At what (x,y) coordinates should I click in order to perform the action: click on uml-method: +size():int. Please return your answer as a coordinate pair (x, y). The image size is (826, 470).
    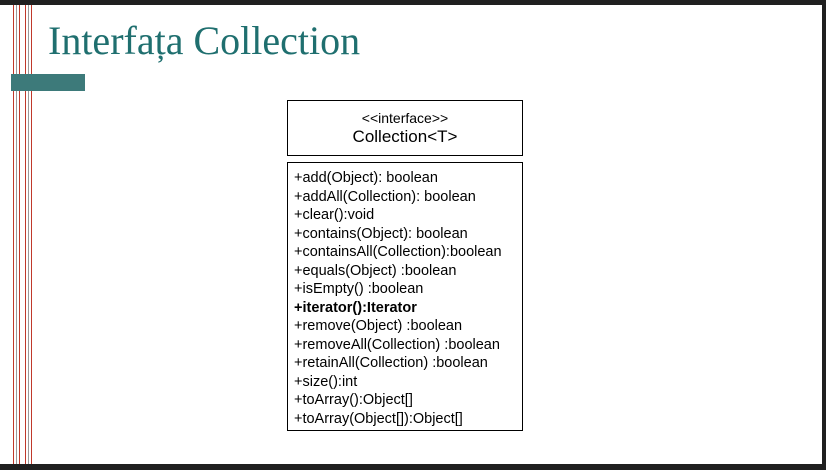
    Looking at the image, I should click on (326, 381).